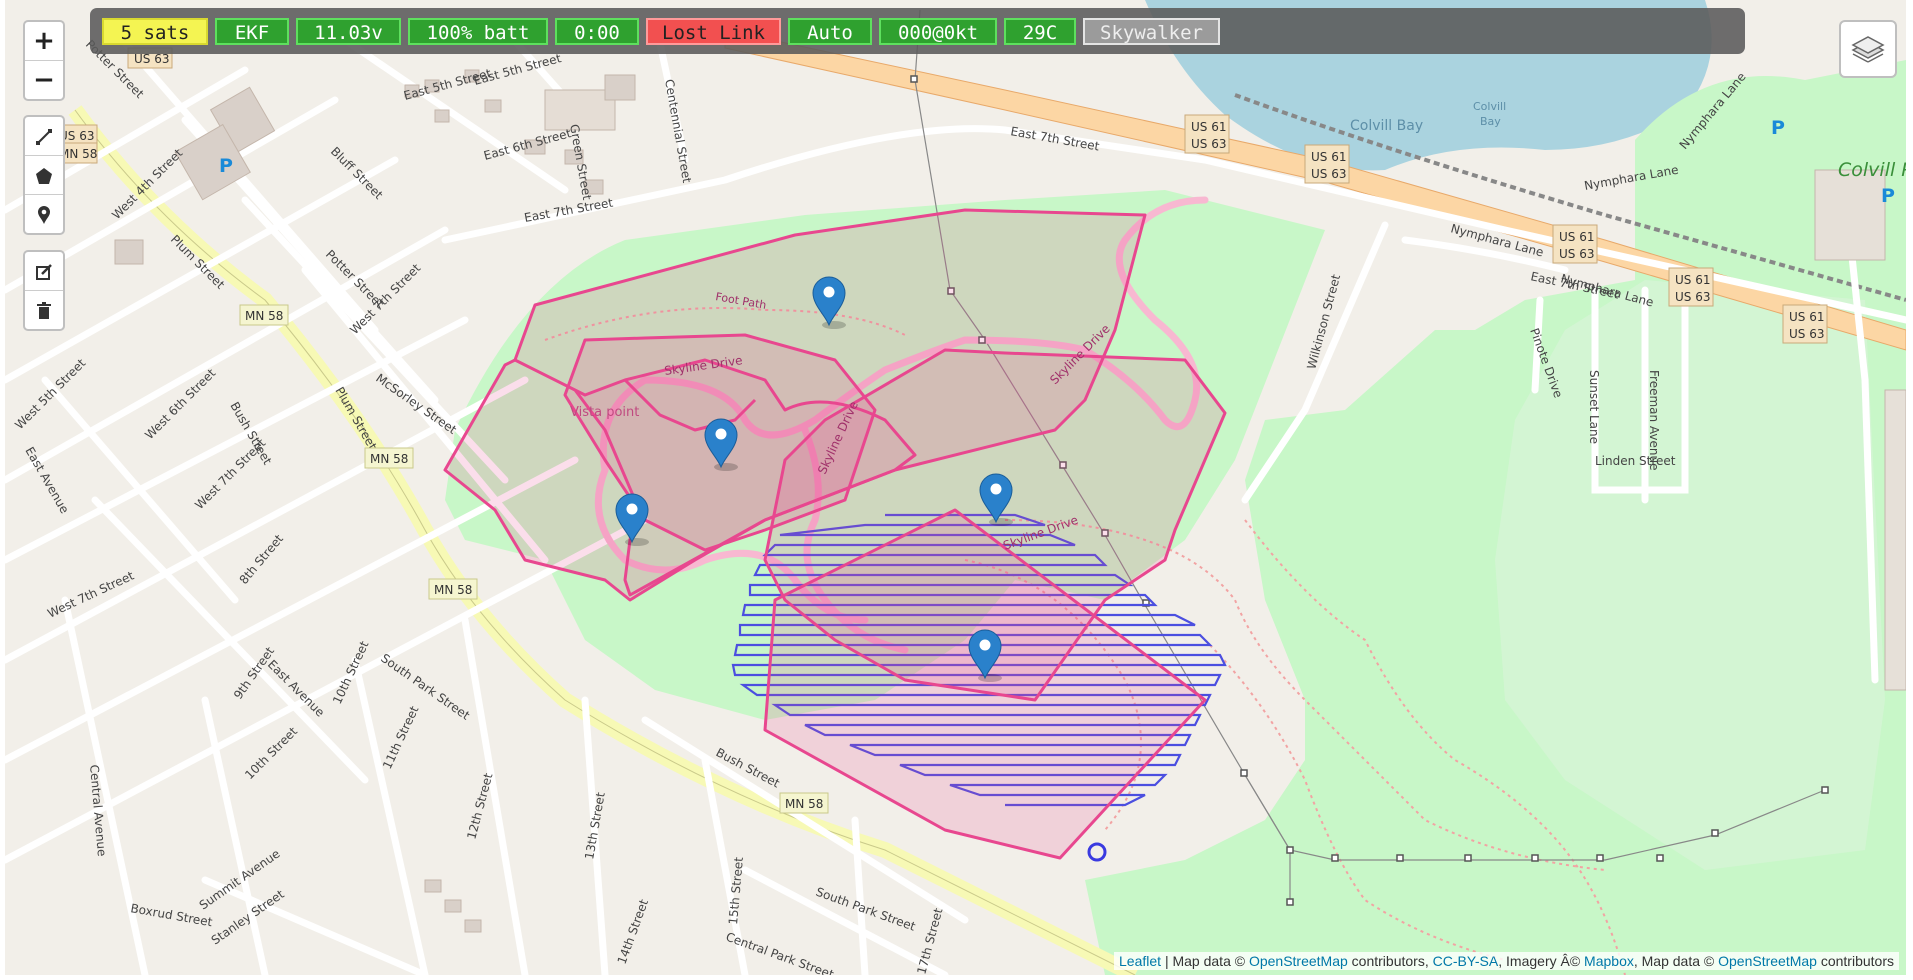 Image resolution: width=1913 pixels, height=980 pixels. I want to click on street-label: 8th Street, so click(262, 559).